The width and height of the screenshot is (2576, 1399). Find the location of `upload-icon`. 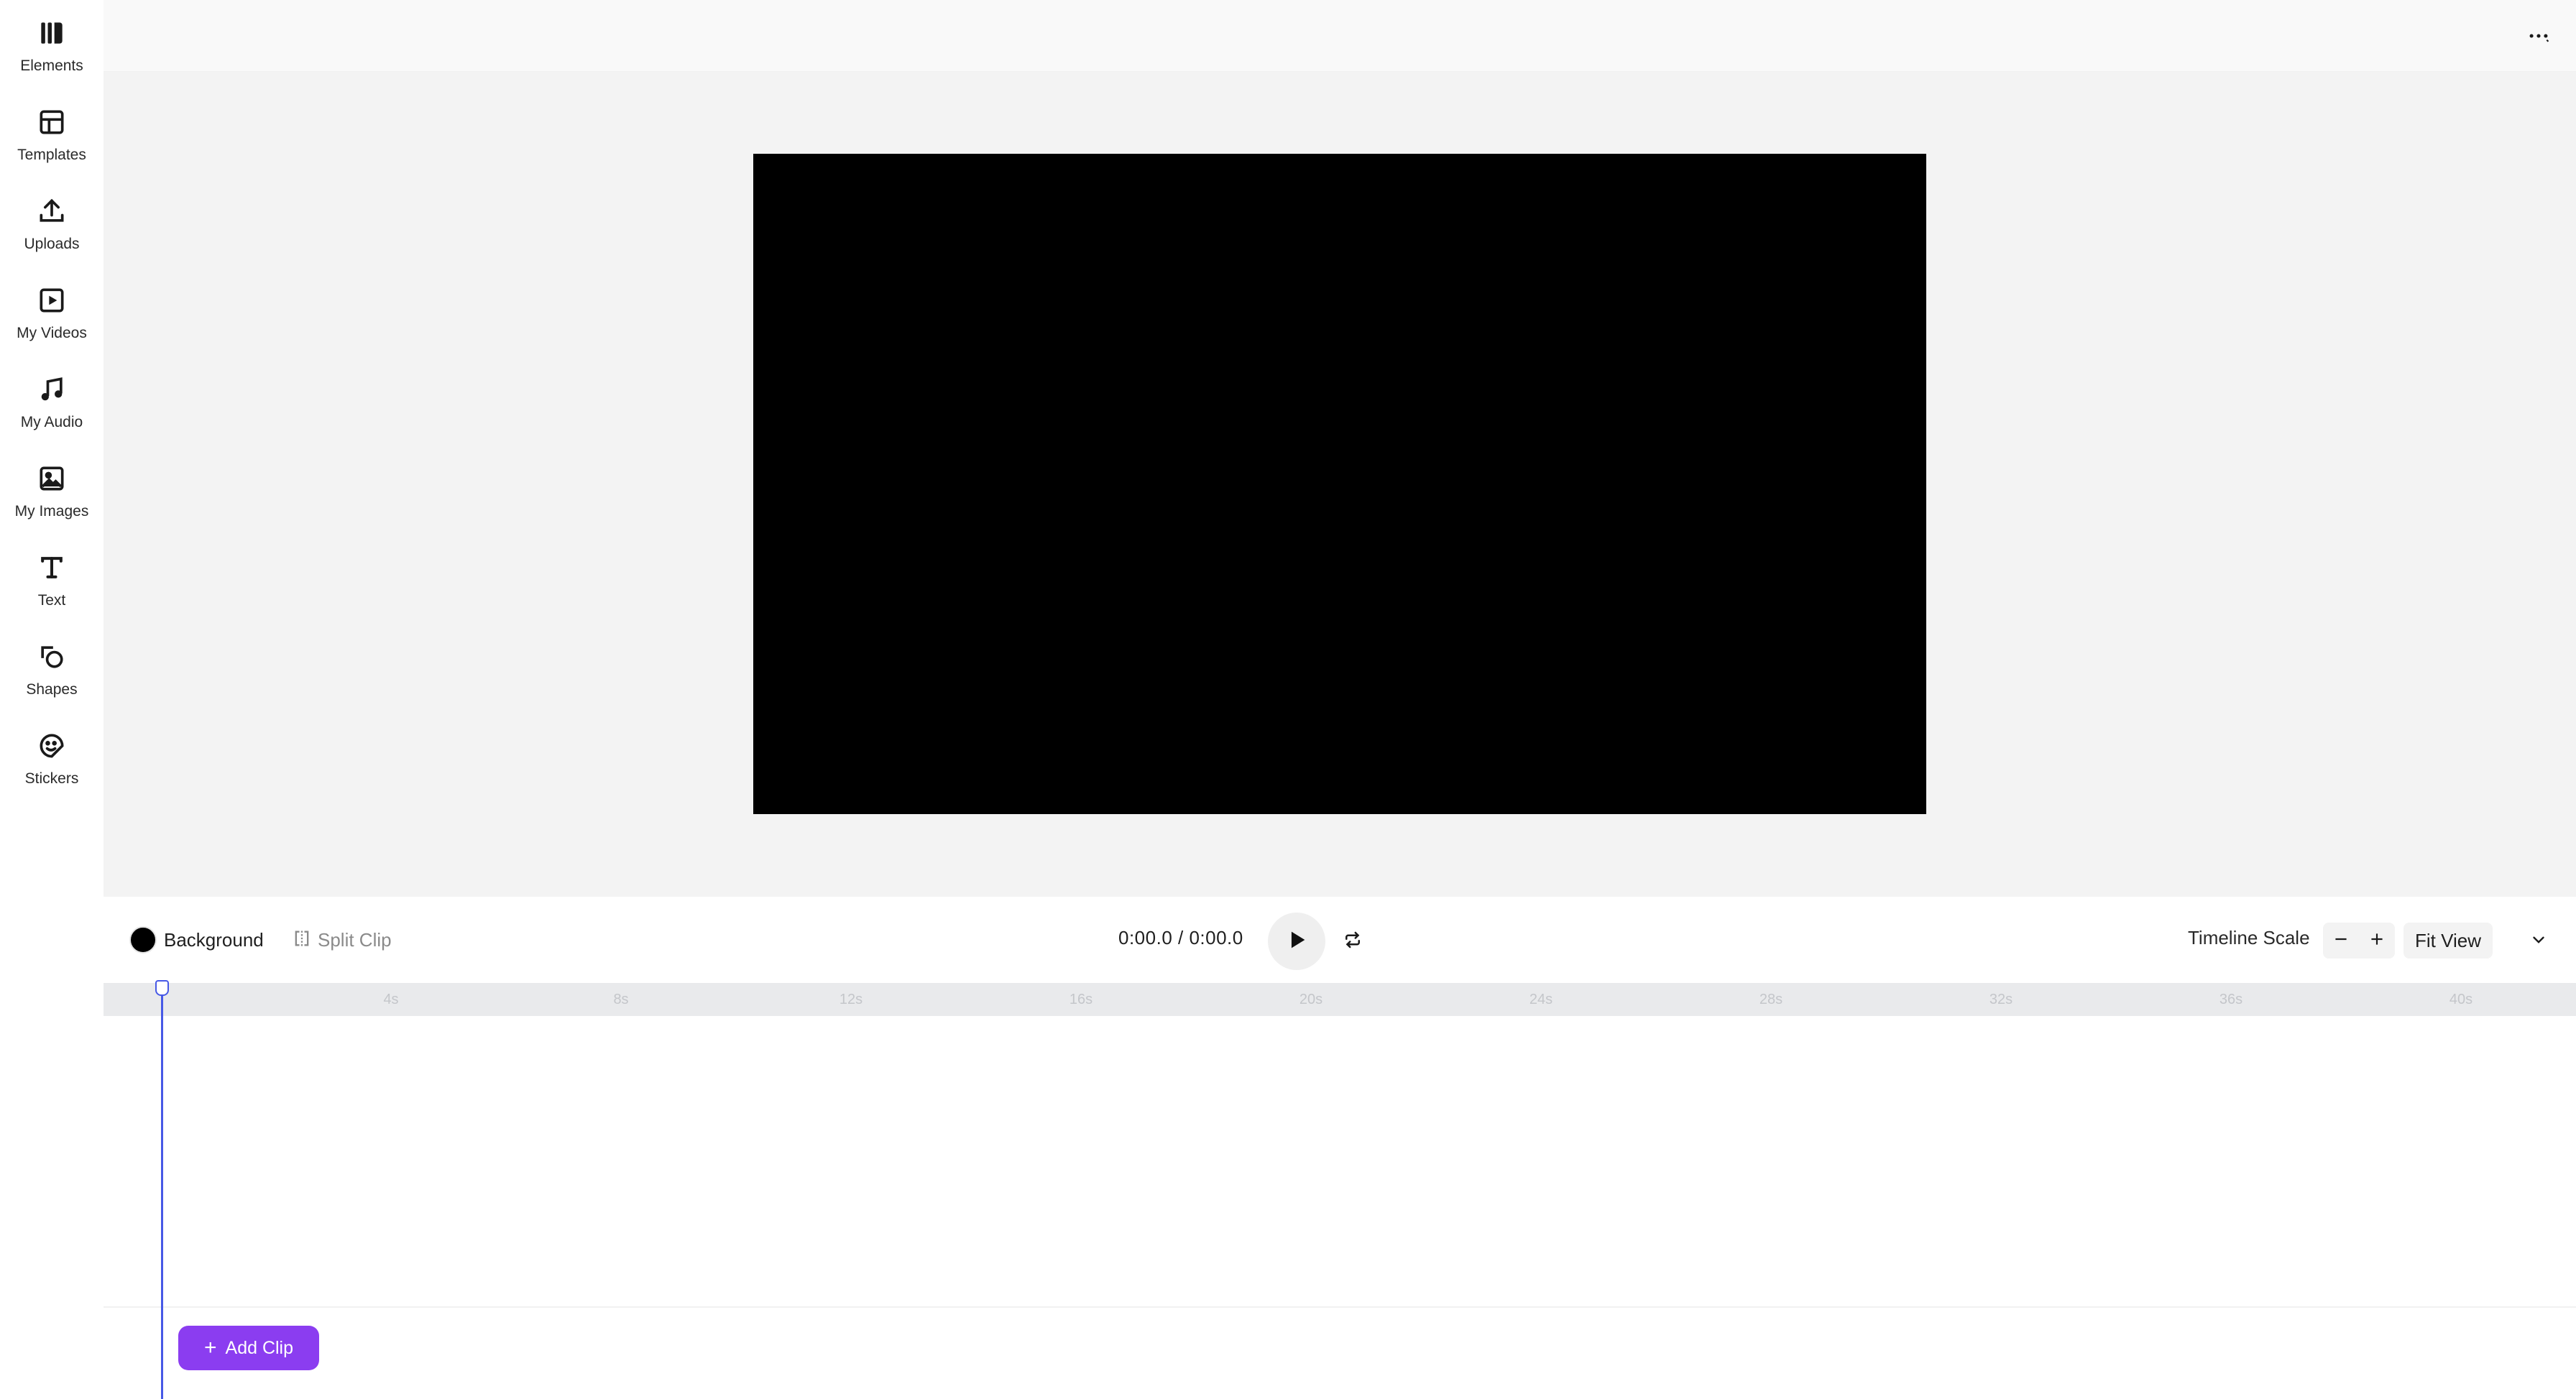

upload-icon is located at coordinates (51, 211).